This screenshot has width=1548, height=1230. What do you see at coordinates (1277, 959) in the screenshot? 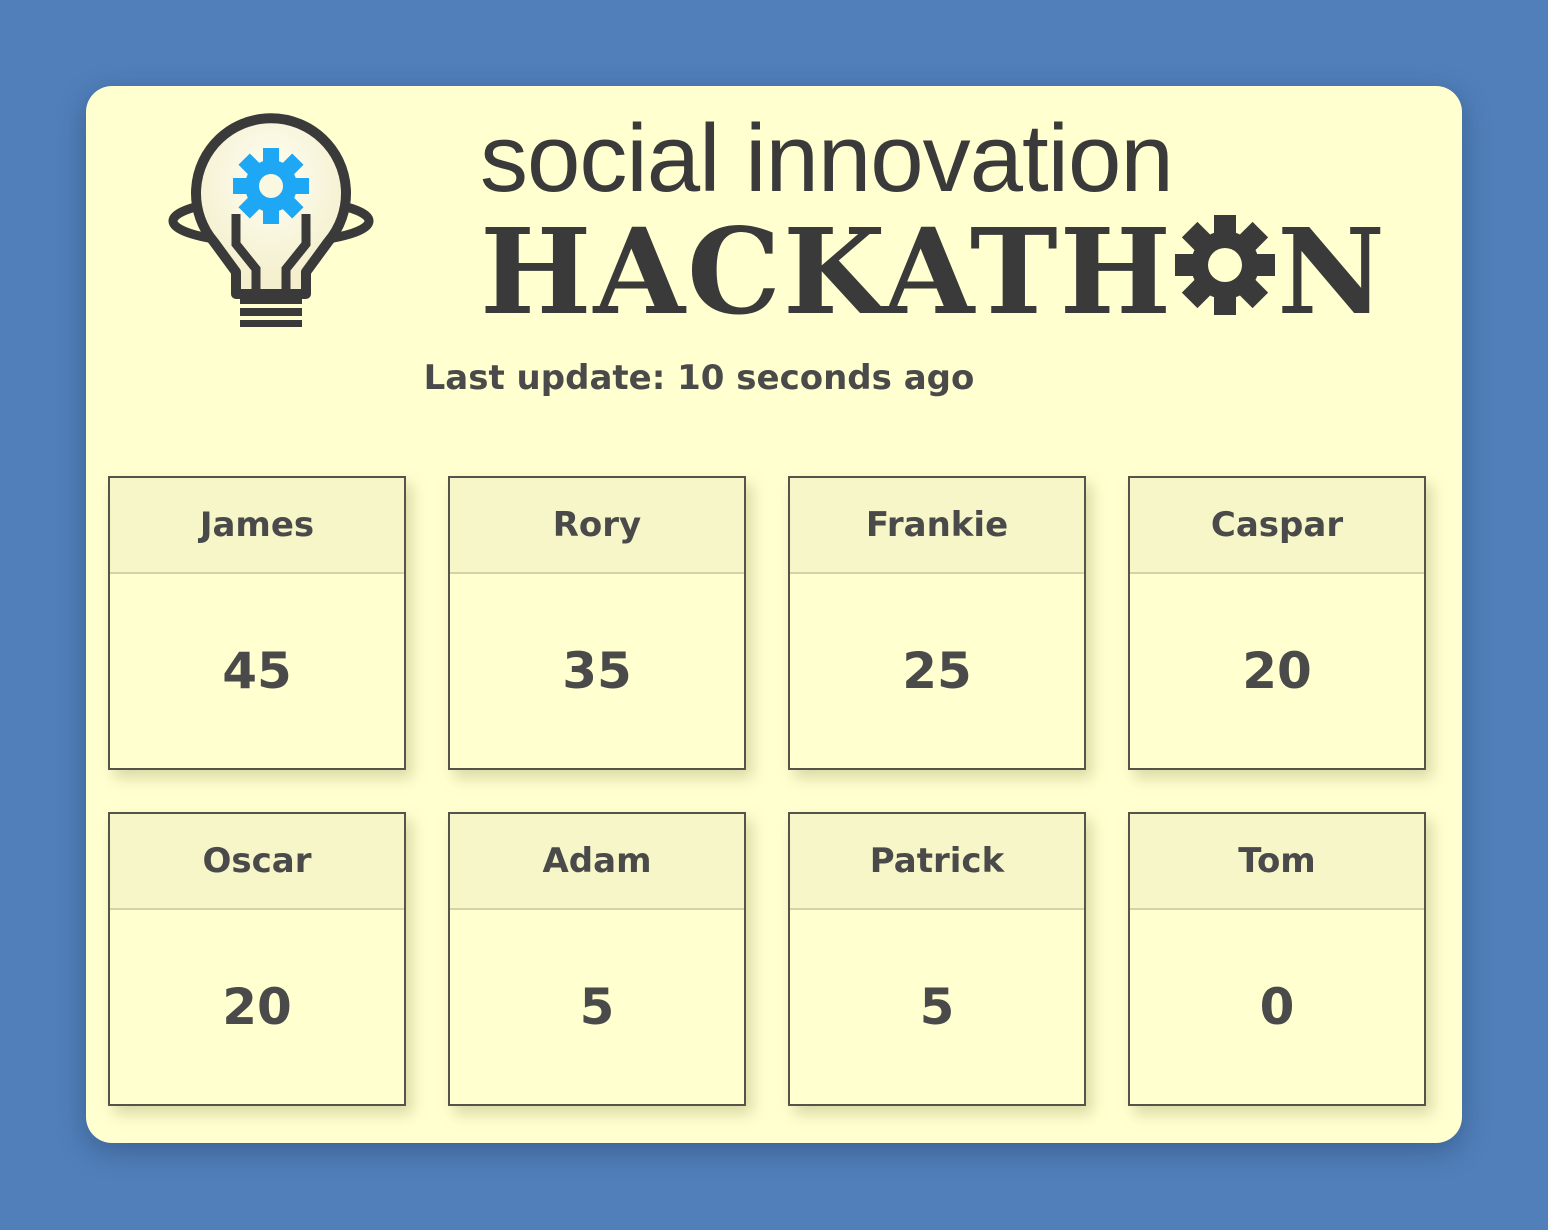
I see `score-card: Tom 0` at bounding box center [1277, 959].